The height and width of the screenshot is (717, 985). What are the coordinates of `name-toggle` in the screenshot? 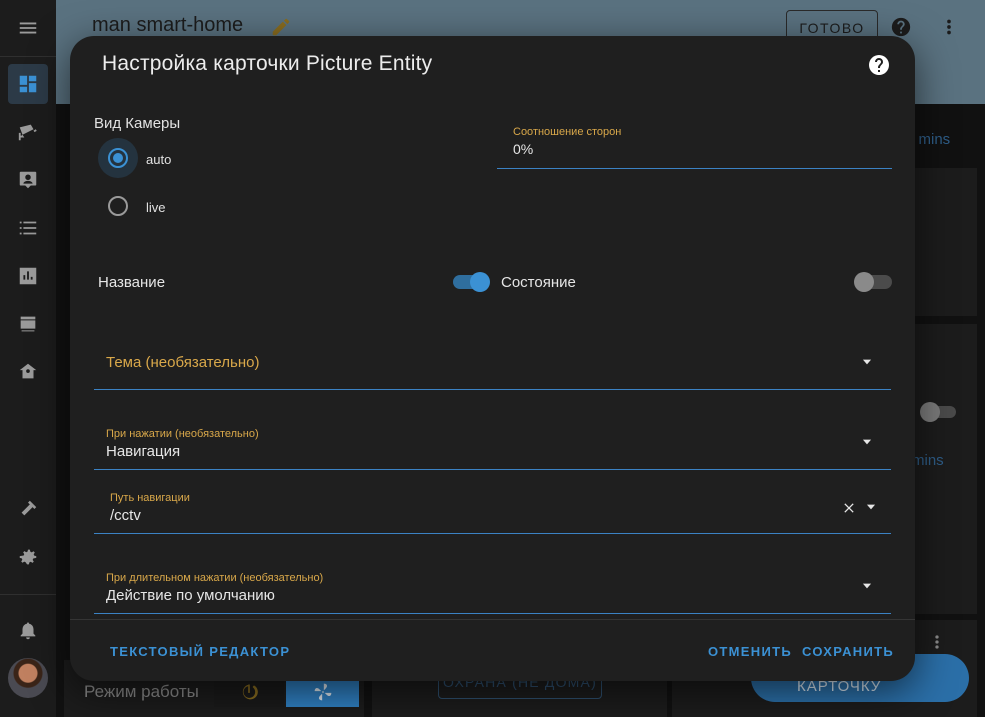 It's located at (471, 282).